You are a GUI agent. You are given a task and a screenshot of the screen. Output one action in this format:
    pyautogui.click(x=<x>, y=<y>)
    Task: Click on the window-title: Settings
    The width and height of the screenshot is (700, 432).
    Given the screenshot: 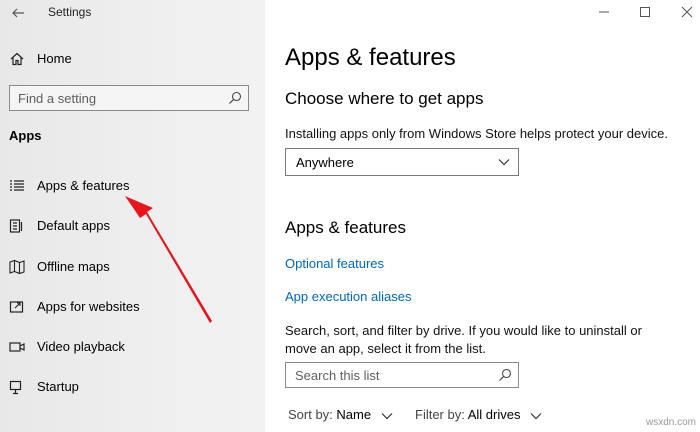 What is the action you would take?
    pyautogui.click(x=70, y=12)
    